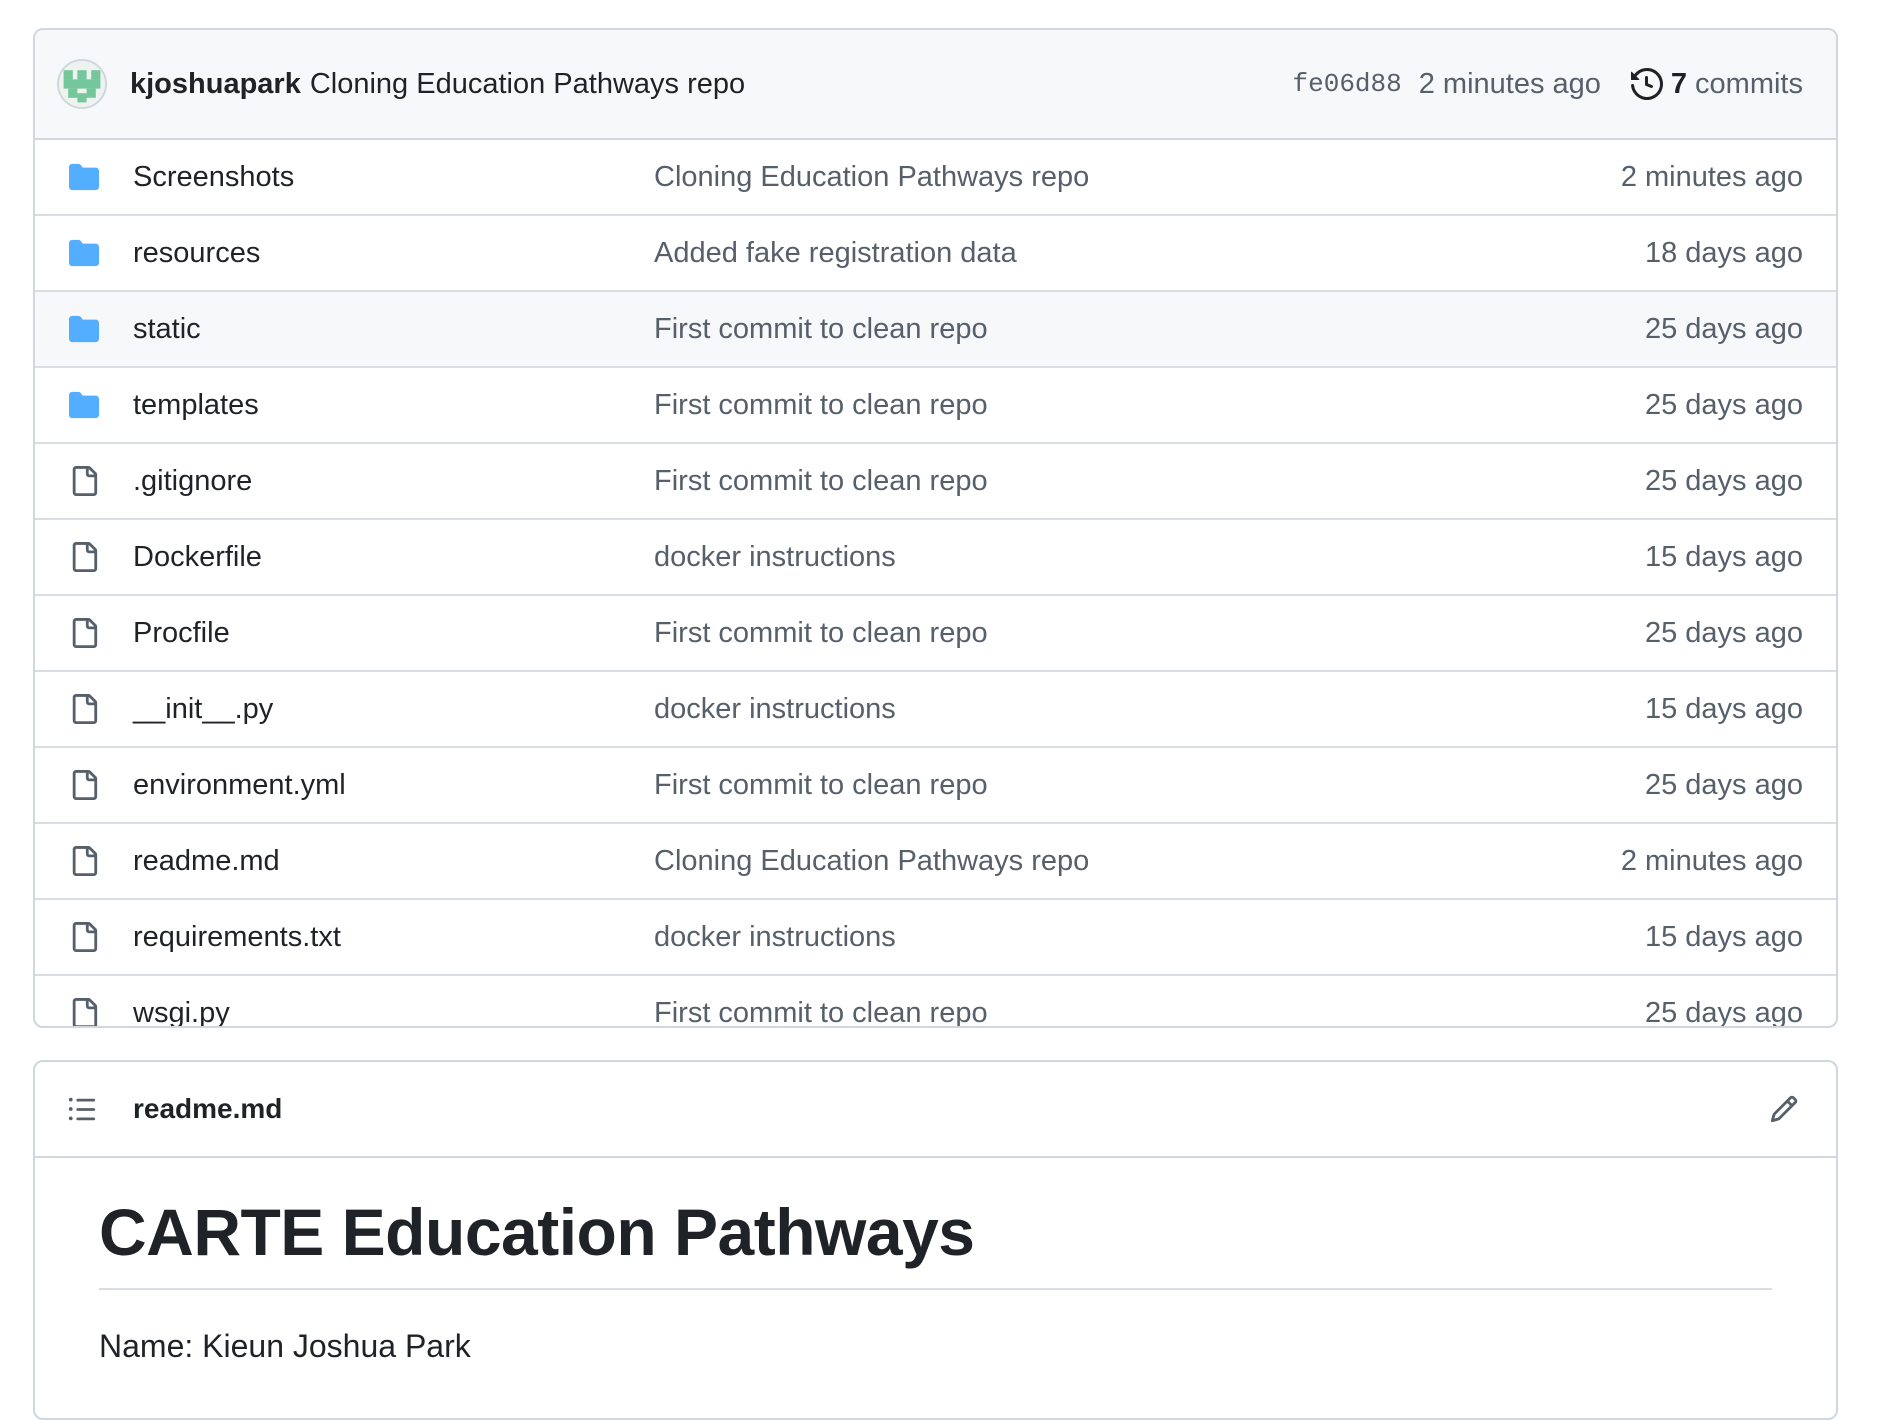 The image size is (1882, 1420). What do you see at coordinates (1509, 83) in the screenshot?
I see `commit-time: 2 minutes ago` at bounding box center [1509, 83].